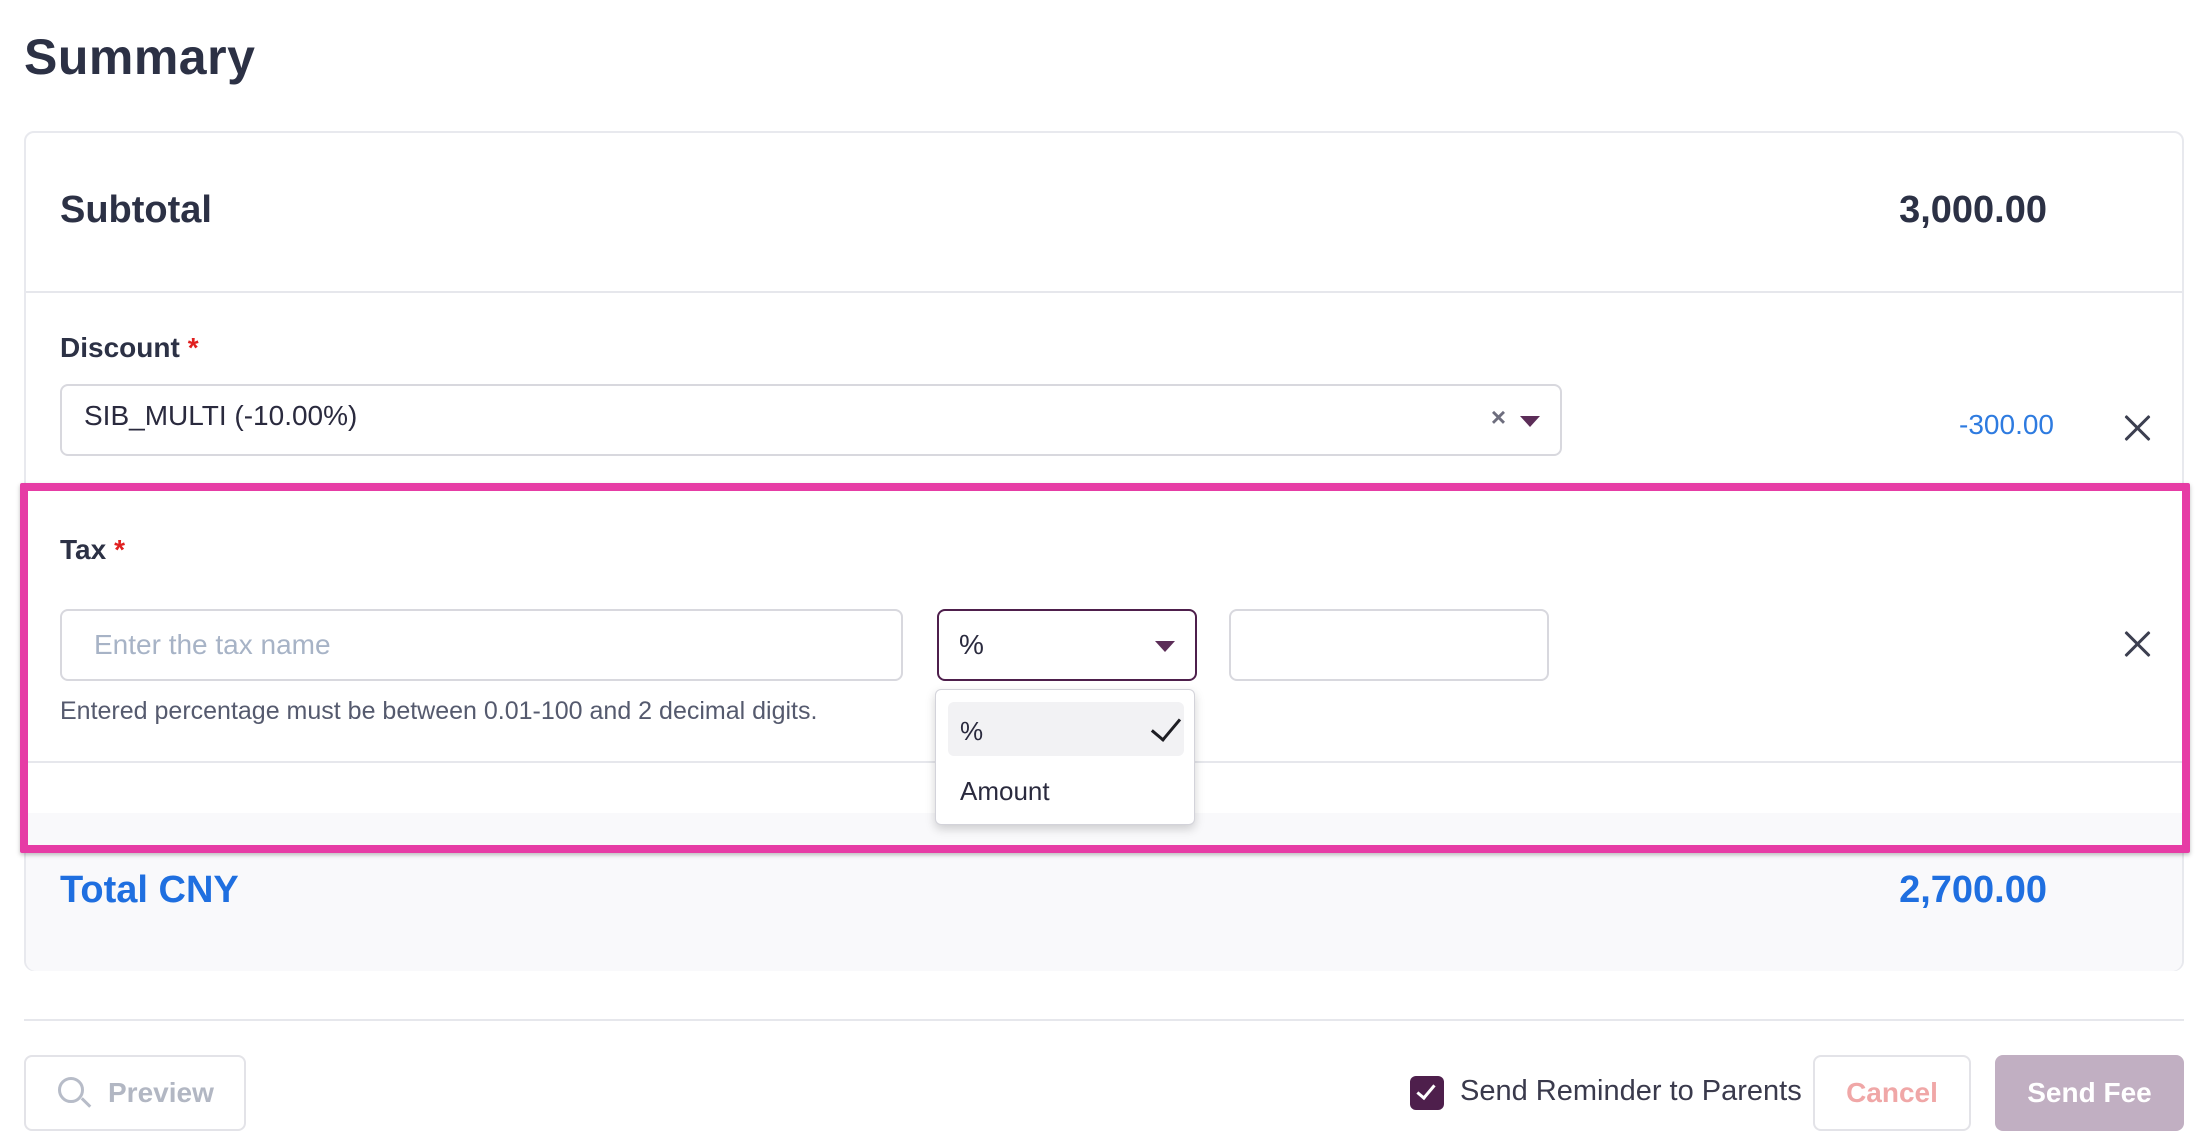  I want to click on remove-tax-icon, so click(2137, 644).